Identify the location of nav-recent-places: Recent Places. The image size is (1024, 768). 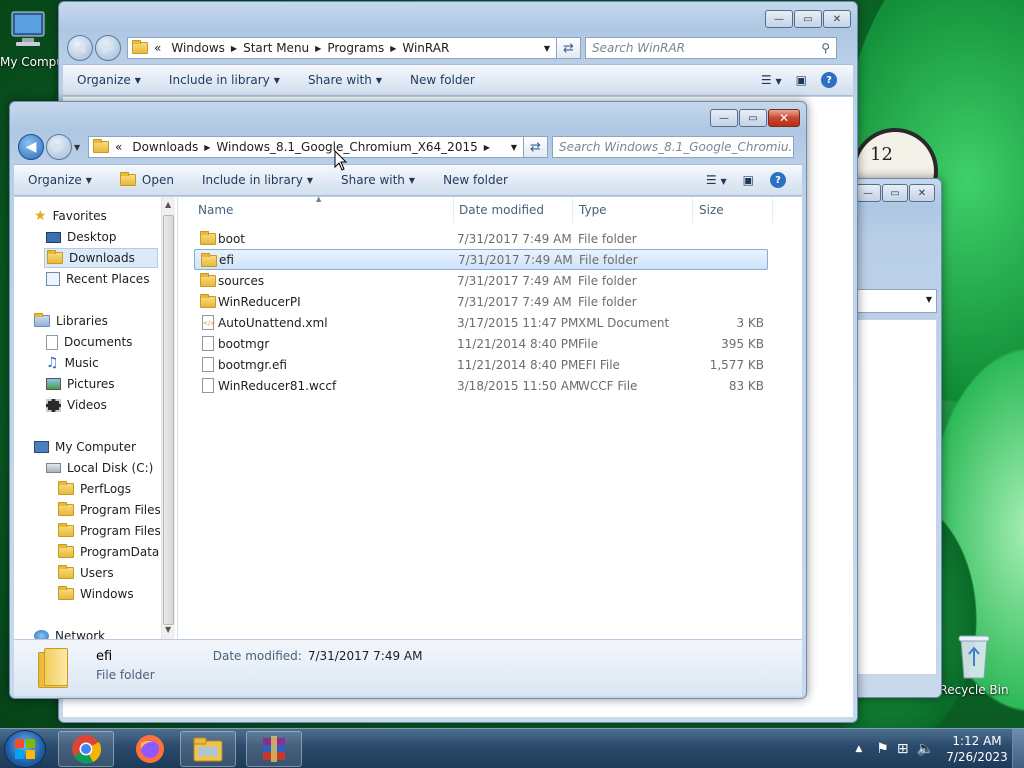
(97, 279).